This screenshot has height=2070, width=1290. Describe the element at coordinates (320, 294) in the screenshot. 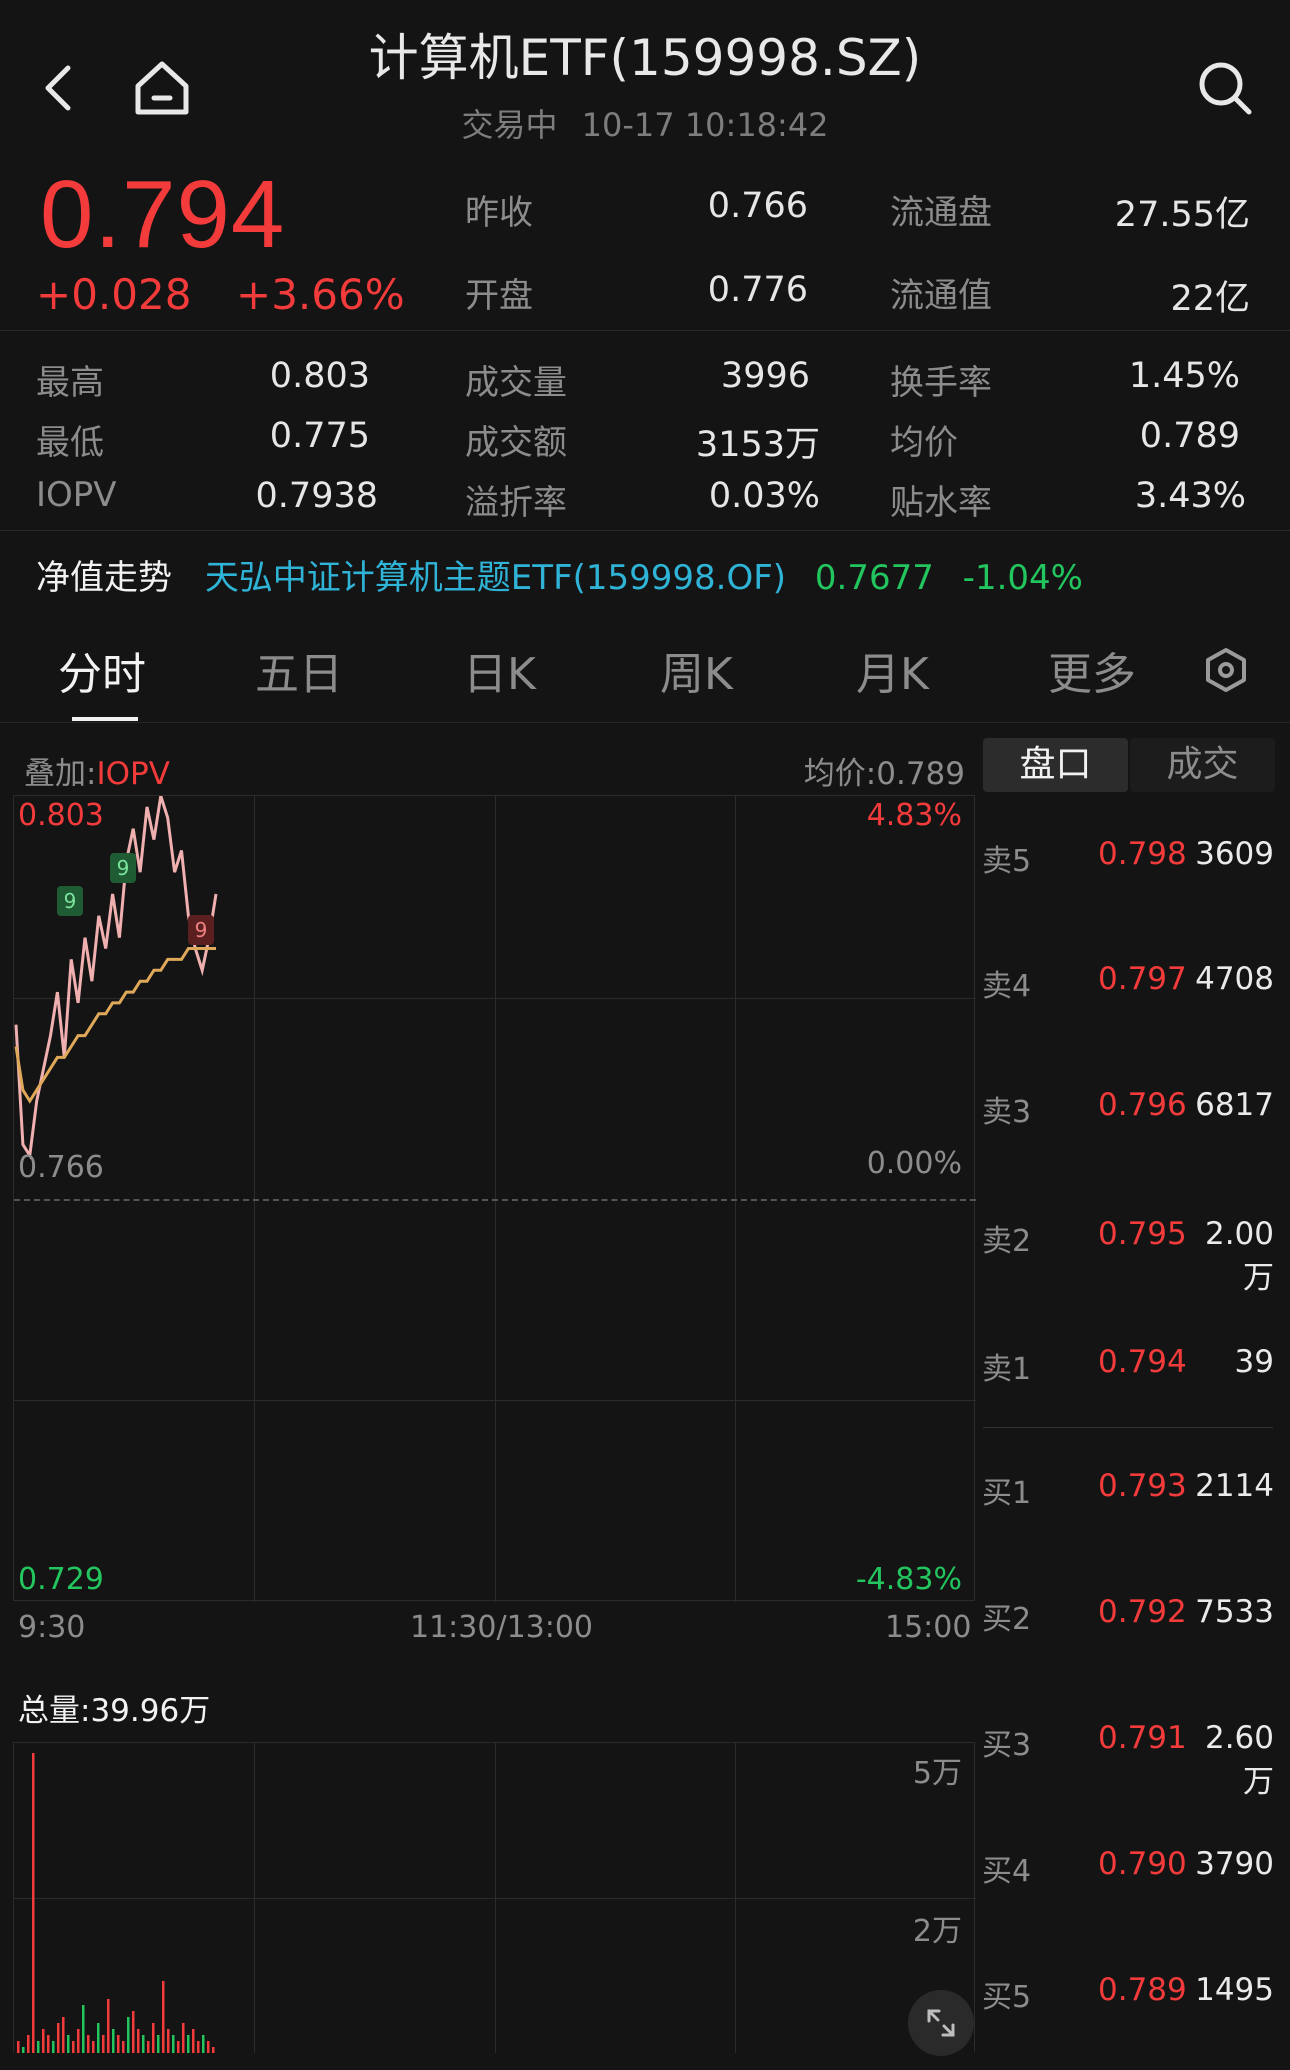

I see `price-change-pct: +3.66%` at that location.